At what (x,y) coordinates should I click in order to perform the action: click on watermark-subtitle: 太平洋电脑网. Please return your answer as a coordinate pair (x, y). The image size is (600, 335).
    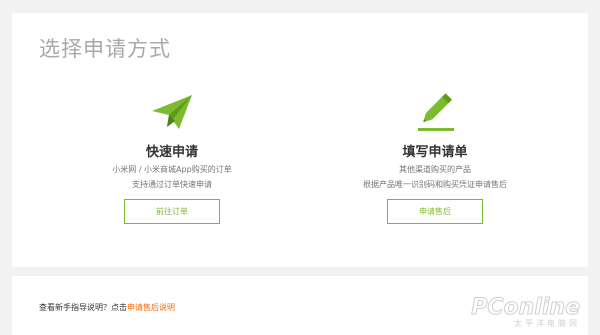
    Looking at the image, I should click on (547, 323).